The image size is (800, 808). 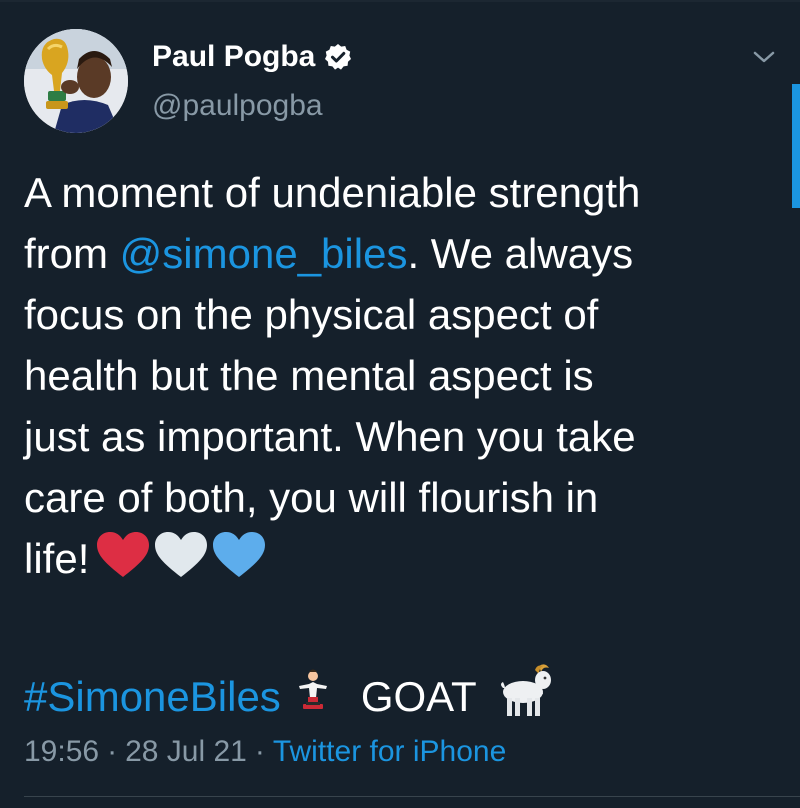 What do you see at coordinates (181, 563) in the screenshot?
I see `white-heart-icon` at bounding box center [181, 563].